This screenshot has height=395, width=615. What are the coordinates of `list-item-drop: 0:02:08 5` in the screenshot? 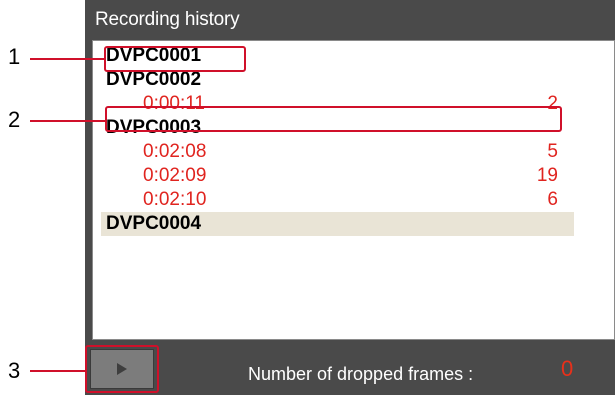 It's located at (353, 152).